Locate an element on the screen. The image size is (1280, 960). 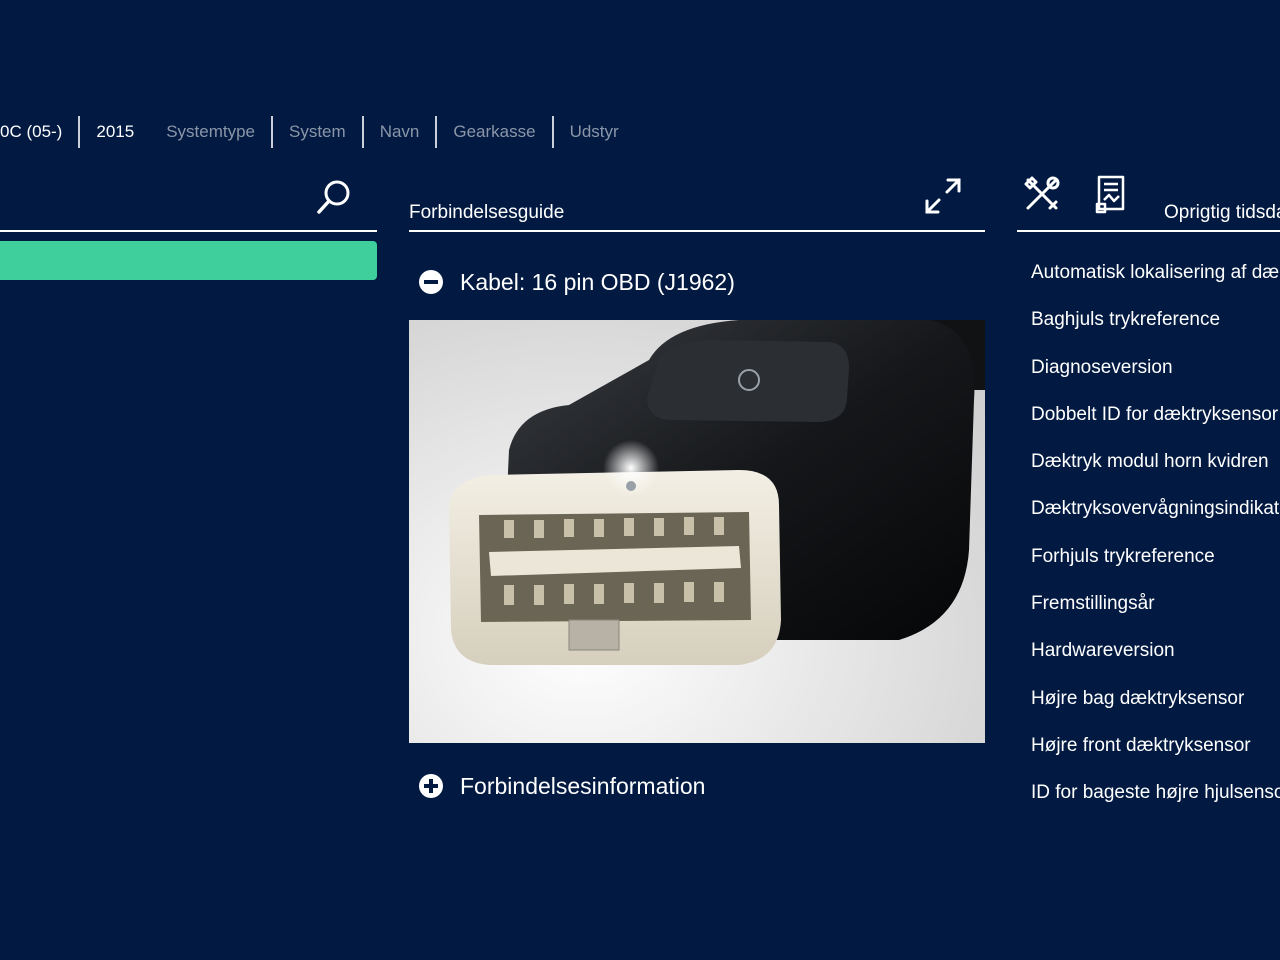
expand-plus-icon is located at coordinates (431, 786).